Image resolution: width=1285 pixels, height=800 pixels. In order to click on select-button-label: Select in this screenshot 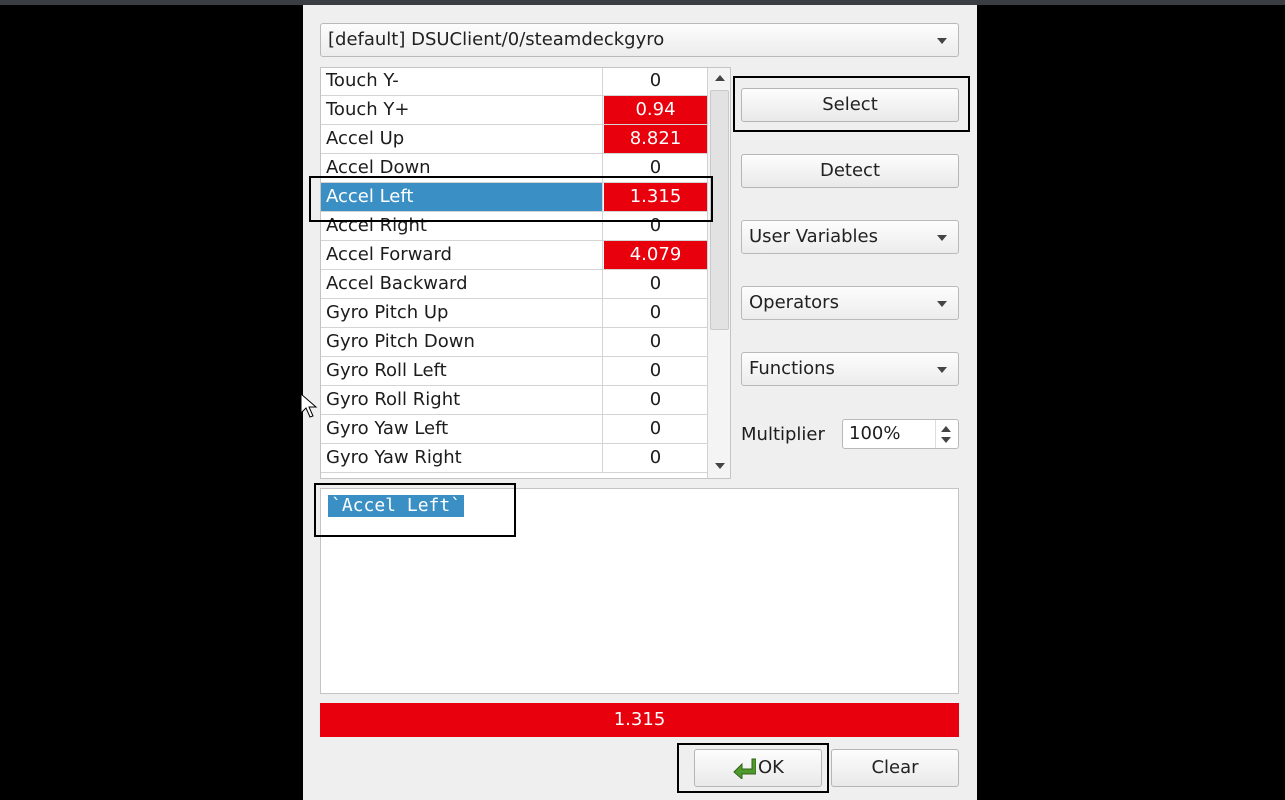, I will do `click(850, 104)`.